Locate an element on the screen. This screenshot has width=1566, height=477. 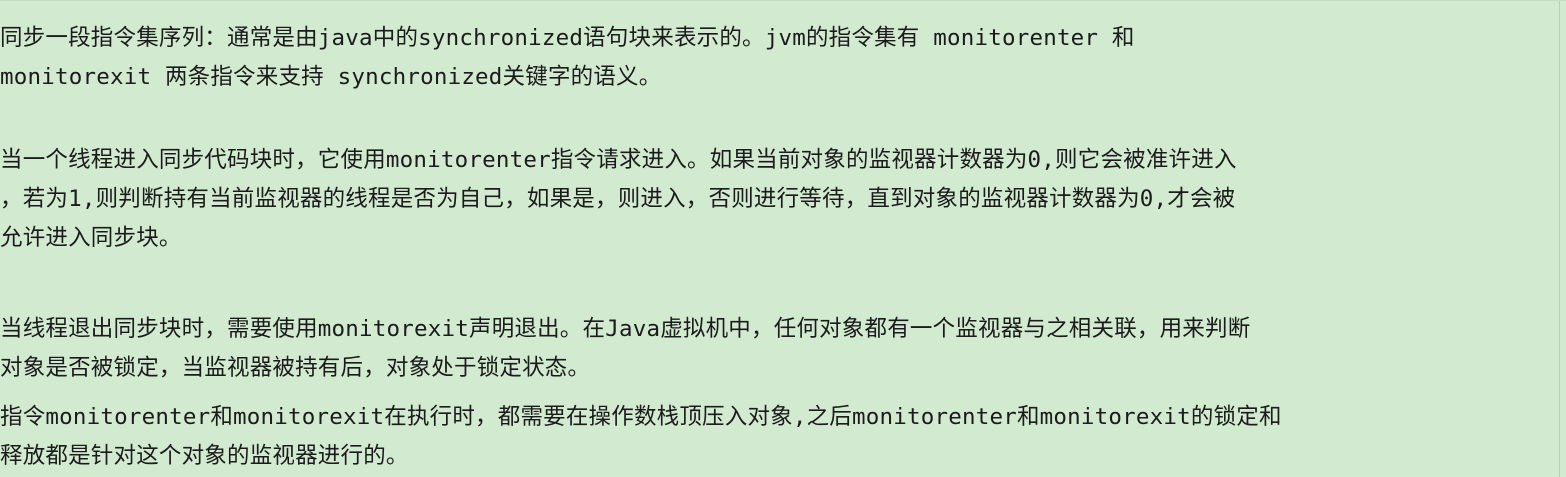
right-border is located at coordinates (1559, 239).